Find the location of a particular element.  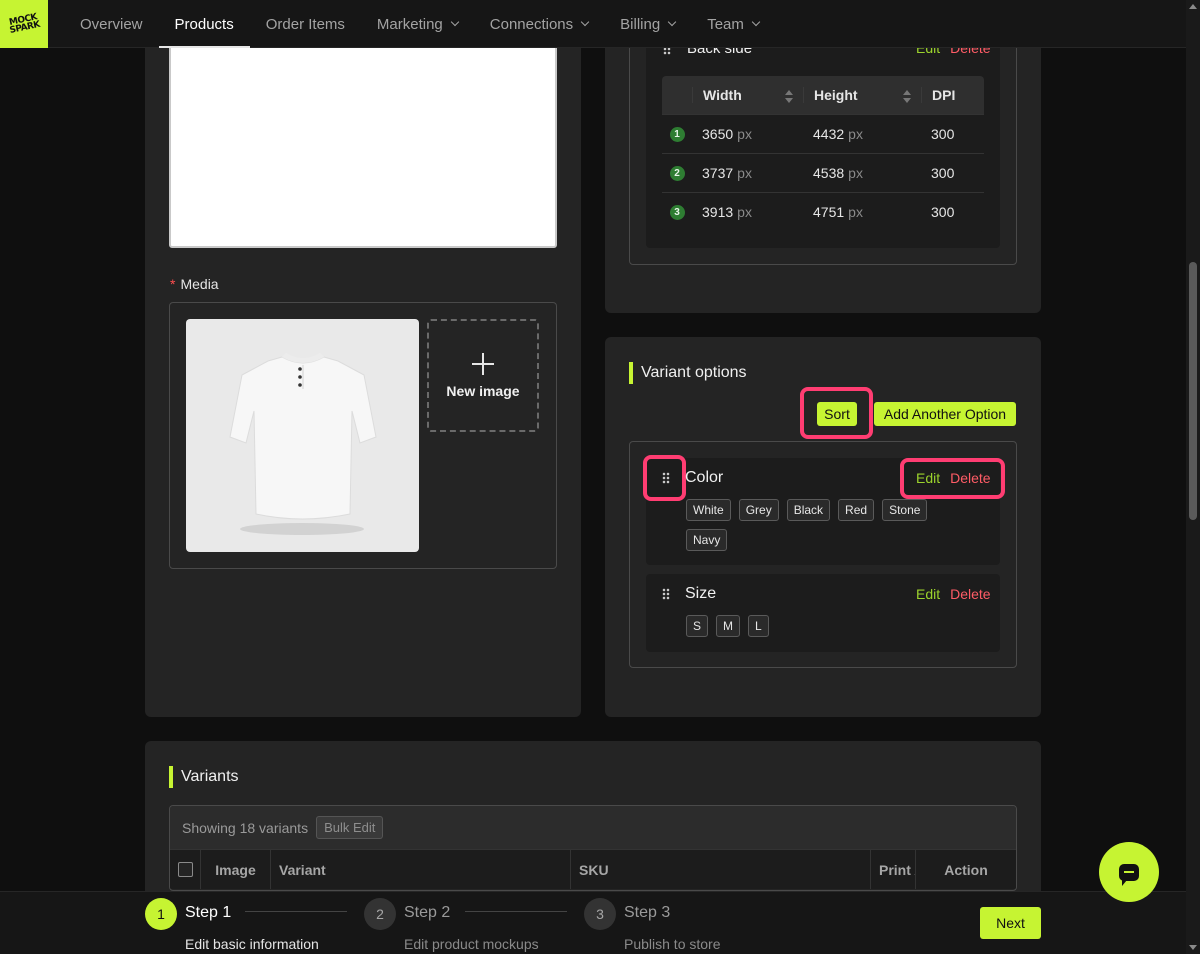

media-label: * Media is located at coordinates (194, 284).